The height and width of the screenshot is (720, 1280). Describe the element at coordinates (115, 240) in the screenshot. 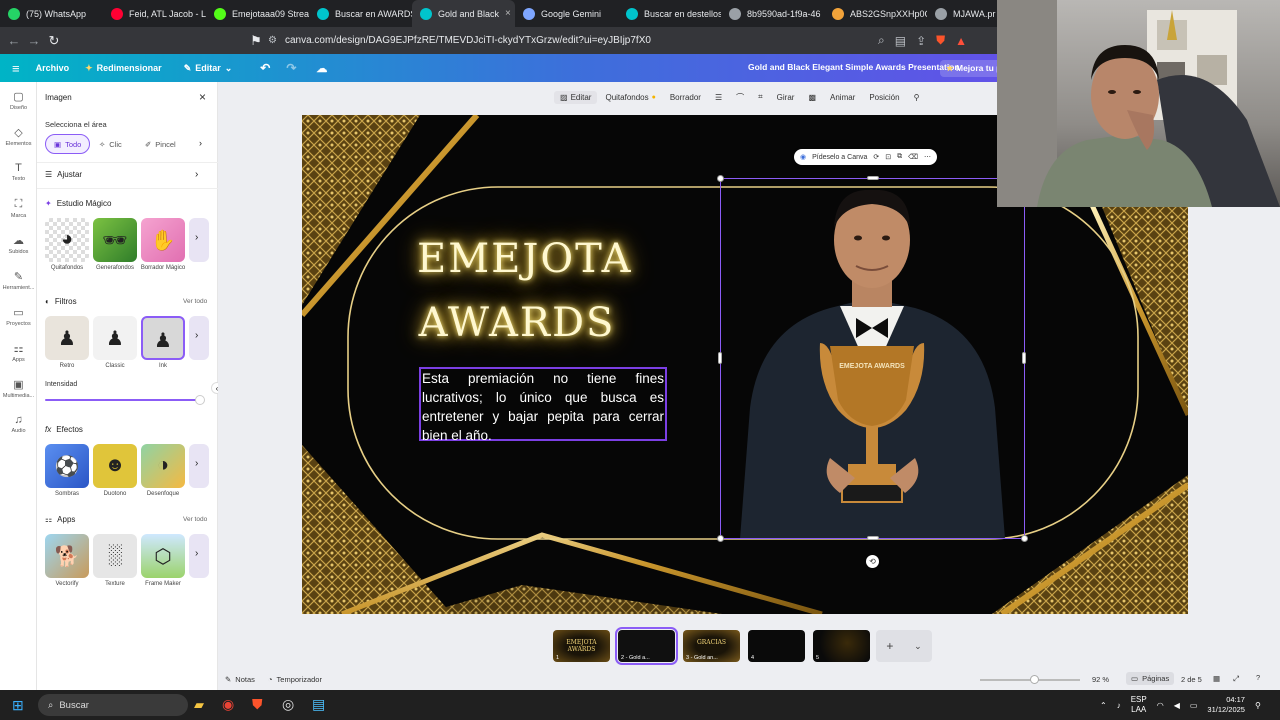

I see `magic-thumbnail: 🕶` at that location.